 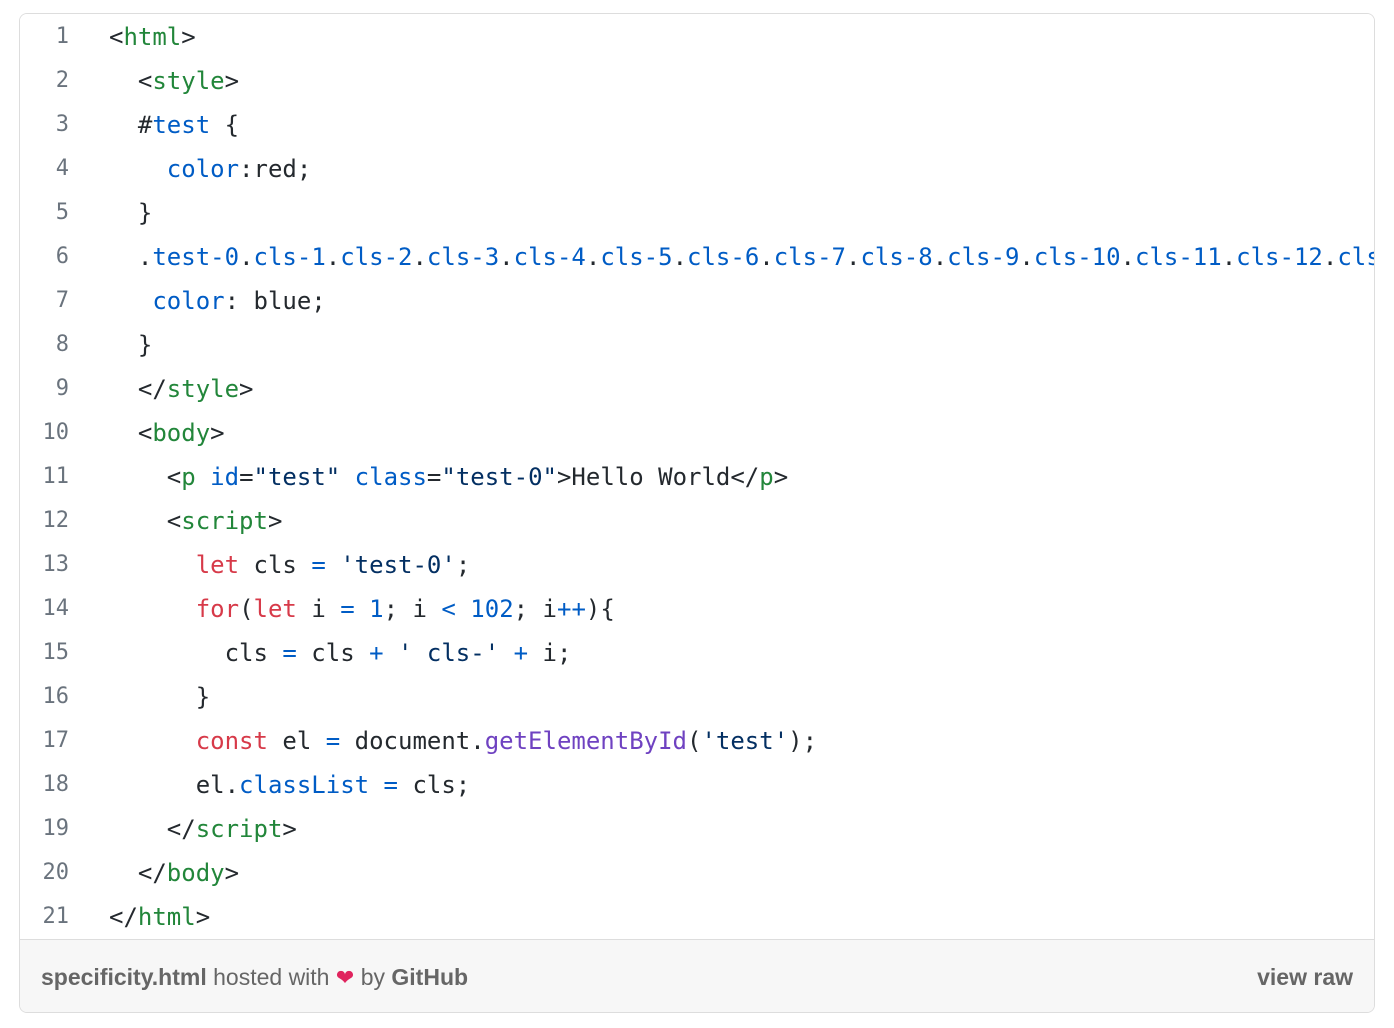 I want to click on code-line: 2 <style>, so click(x=697, y=81).